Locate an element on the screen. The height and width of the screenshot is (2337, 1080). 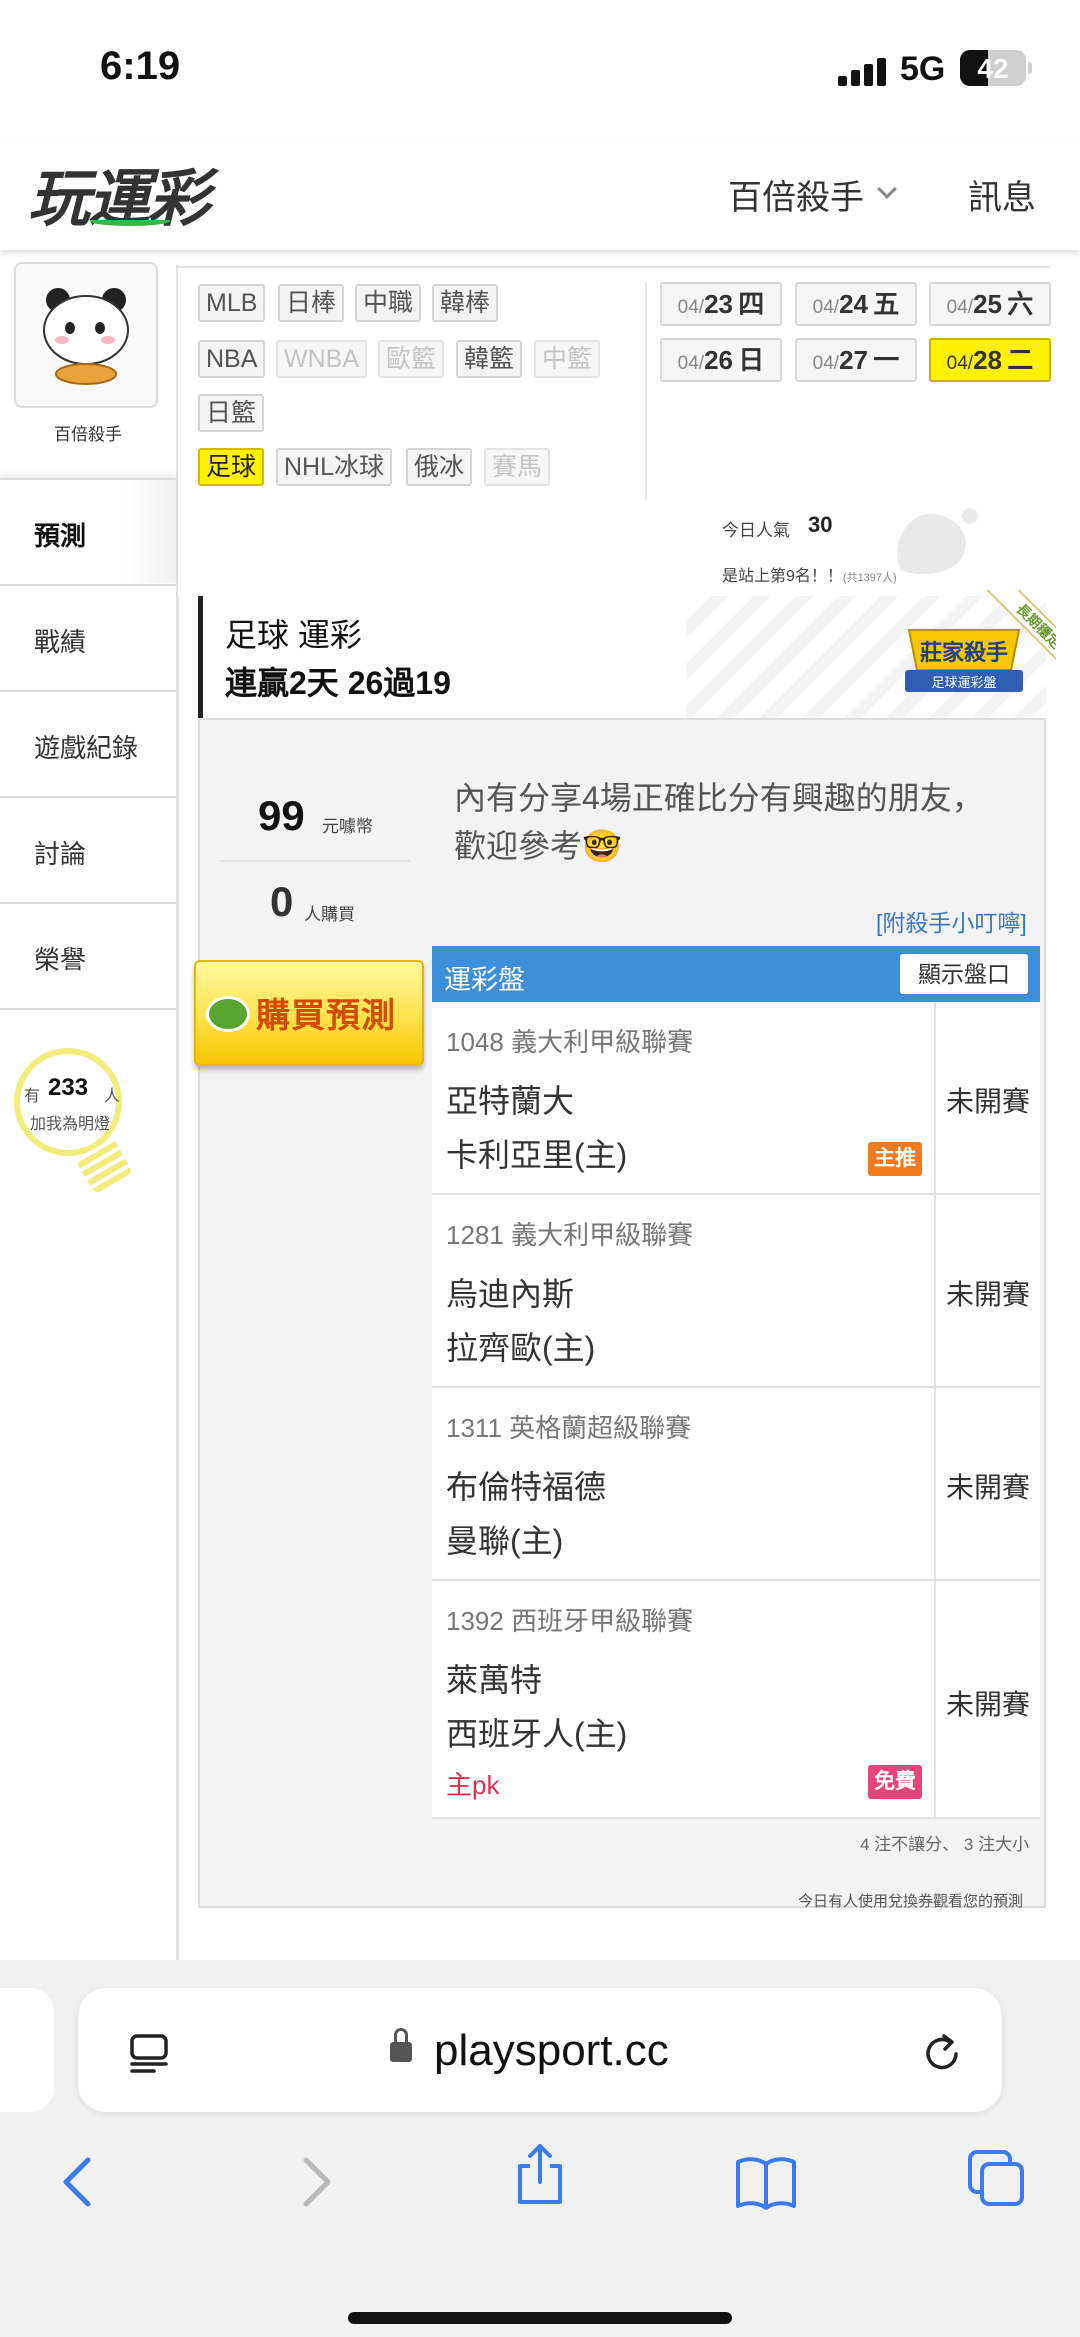
match-id: 1048 is located at coordinates (475, 1042).